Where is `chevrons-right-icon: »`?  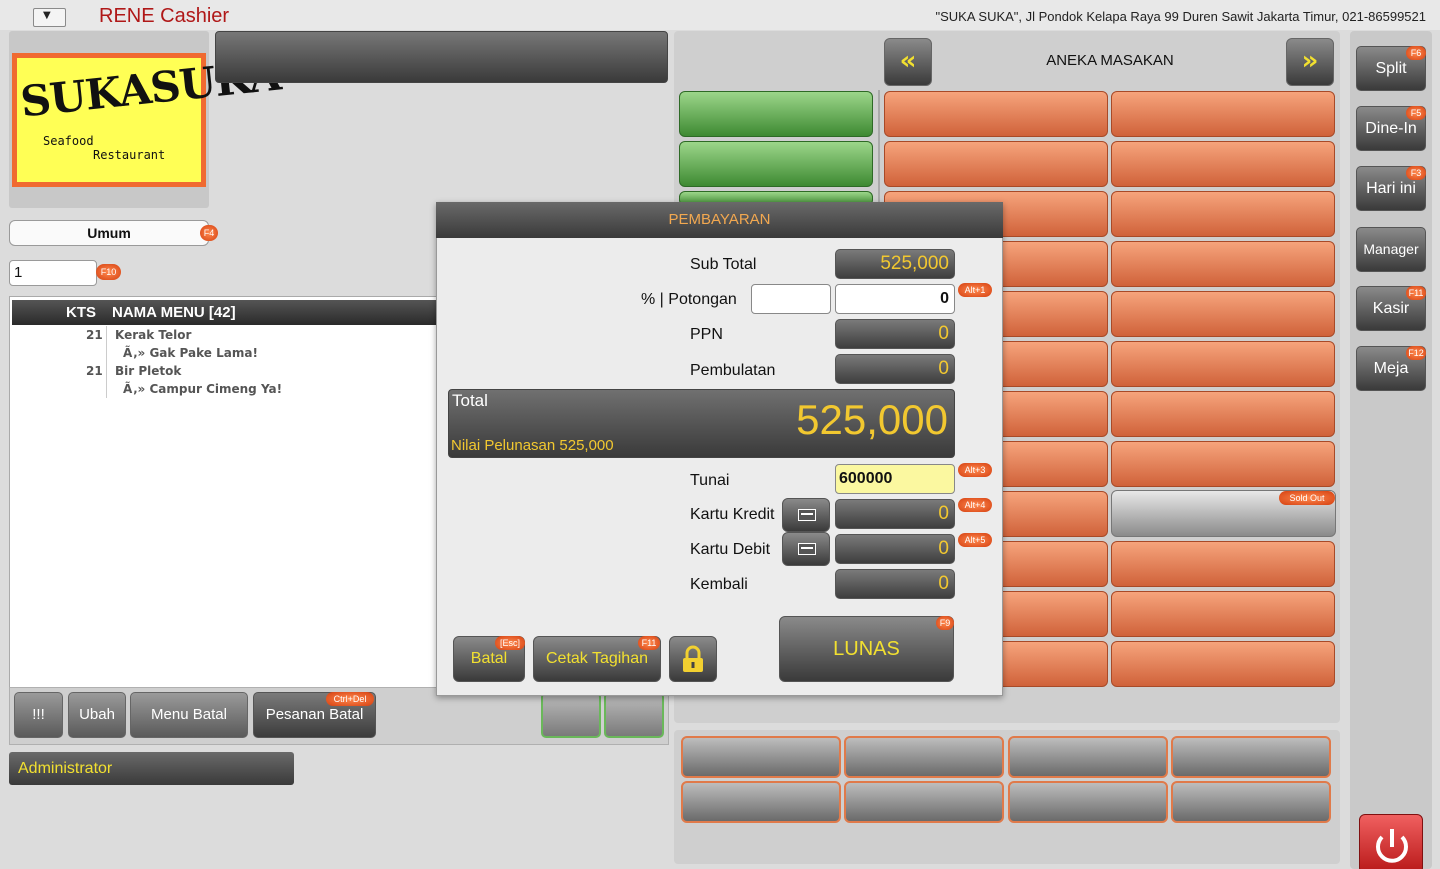
chevrons-right-icon: » is located at coordinates (1310, 61).